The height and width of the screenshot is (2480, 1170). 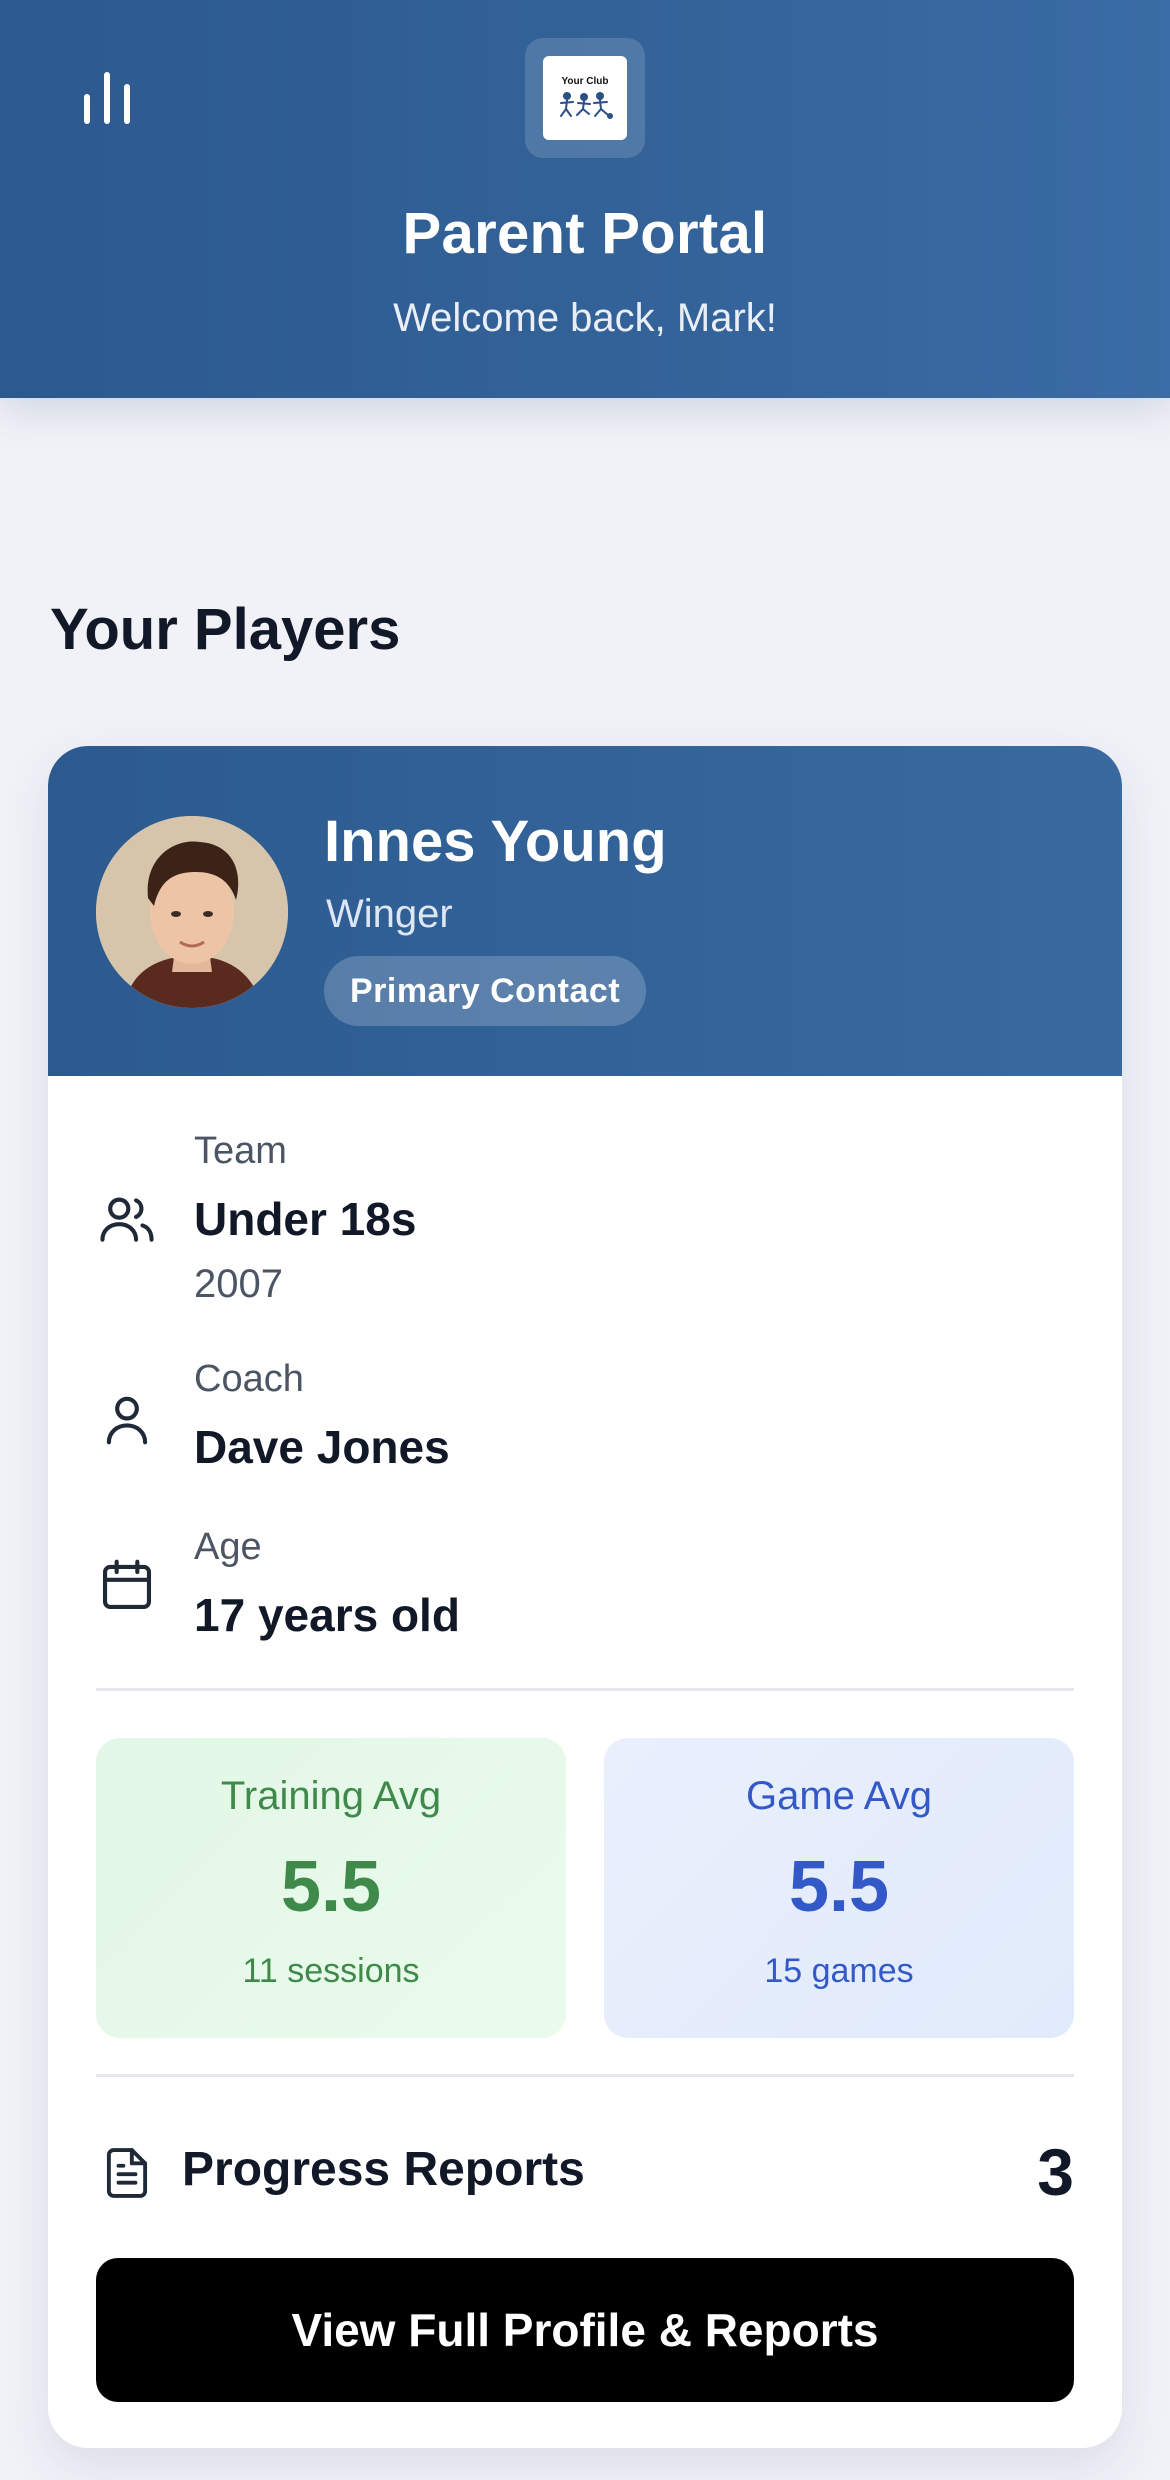 I want to click on training-avg-label: Training Avg, so click(x=331, y=1796).